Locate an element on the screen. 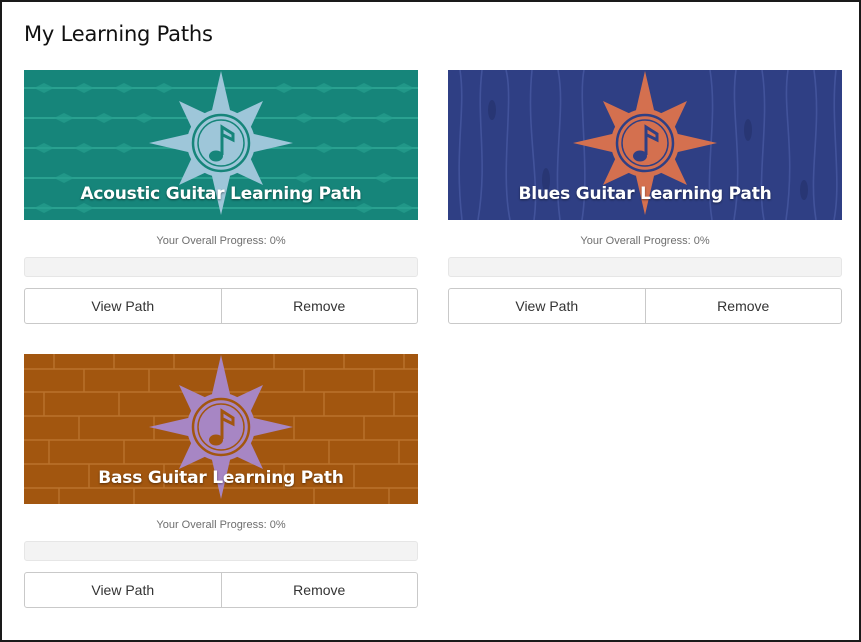  path-banner-image: Bass Guitar Learning Path is located at coordinates (221, 429).